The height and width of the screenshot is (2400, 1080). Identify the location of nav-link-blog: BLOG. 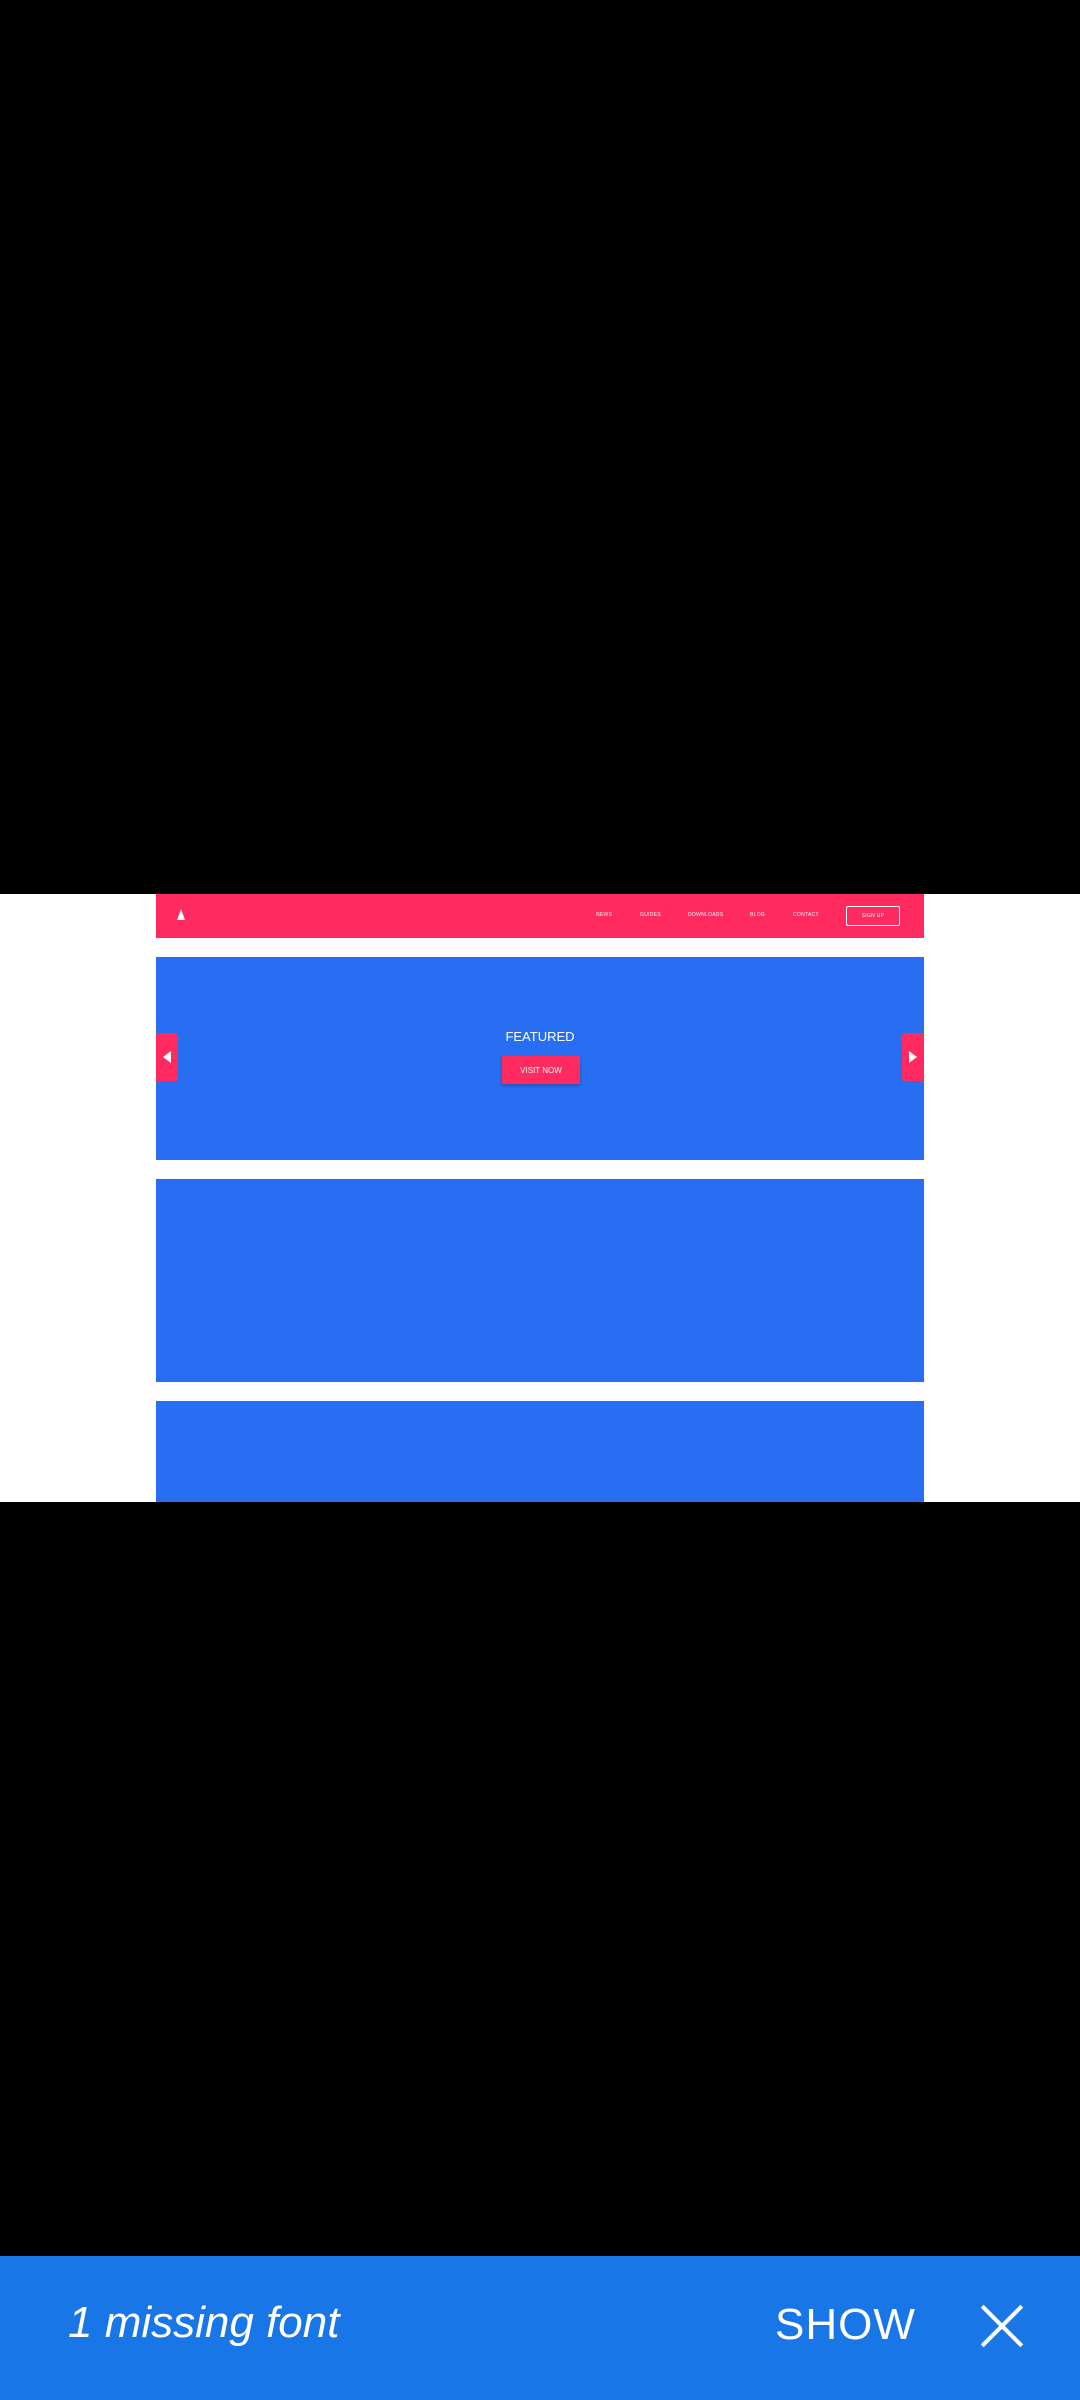
(757, 915).